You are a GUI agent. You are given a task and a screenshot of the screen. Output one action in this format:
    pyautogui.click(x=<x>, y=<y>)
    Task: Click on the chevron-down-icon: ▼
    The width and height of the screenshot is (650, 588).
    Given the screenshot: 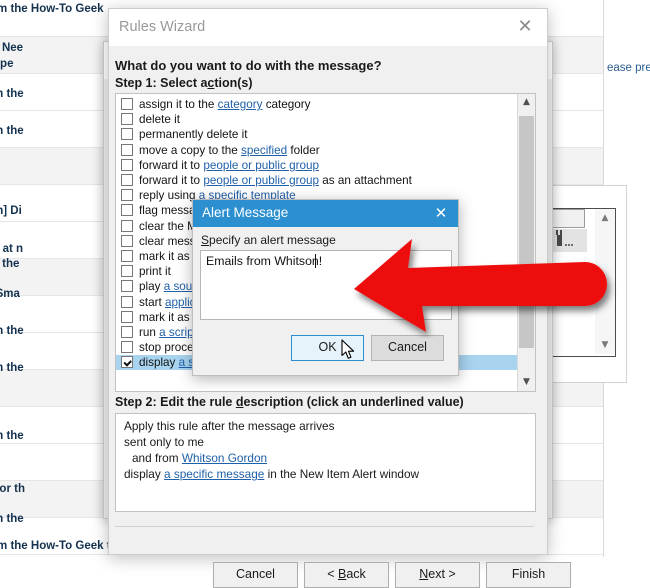 What is the action you would take?
    pyautogui.click(x=526, y=382)
    